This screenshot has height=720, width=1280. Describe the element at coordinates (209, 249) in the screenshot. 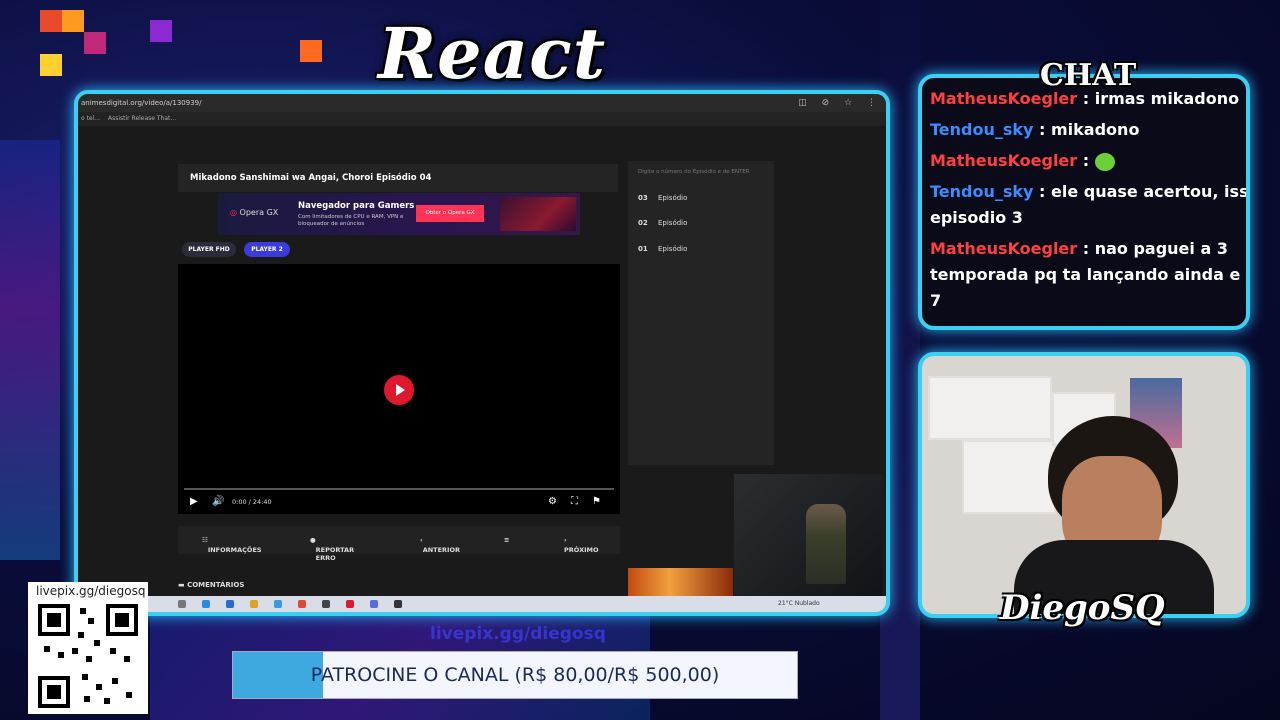

I see `tab-player-fhd: PLAYER FHD` at that location.